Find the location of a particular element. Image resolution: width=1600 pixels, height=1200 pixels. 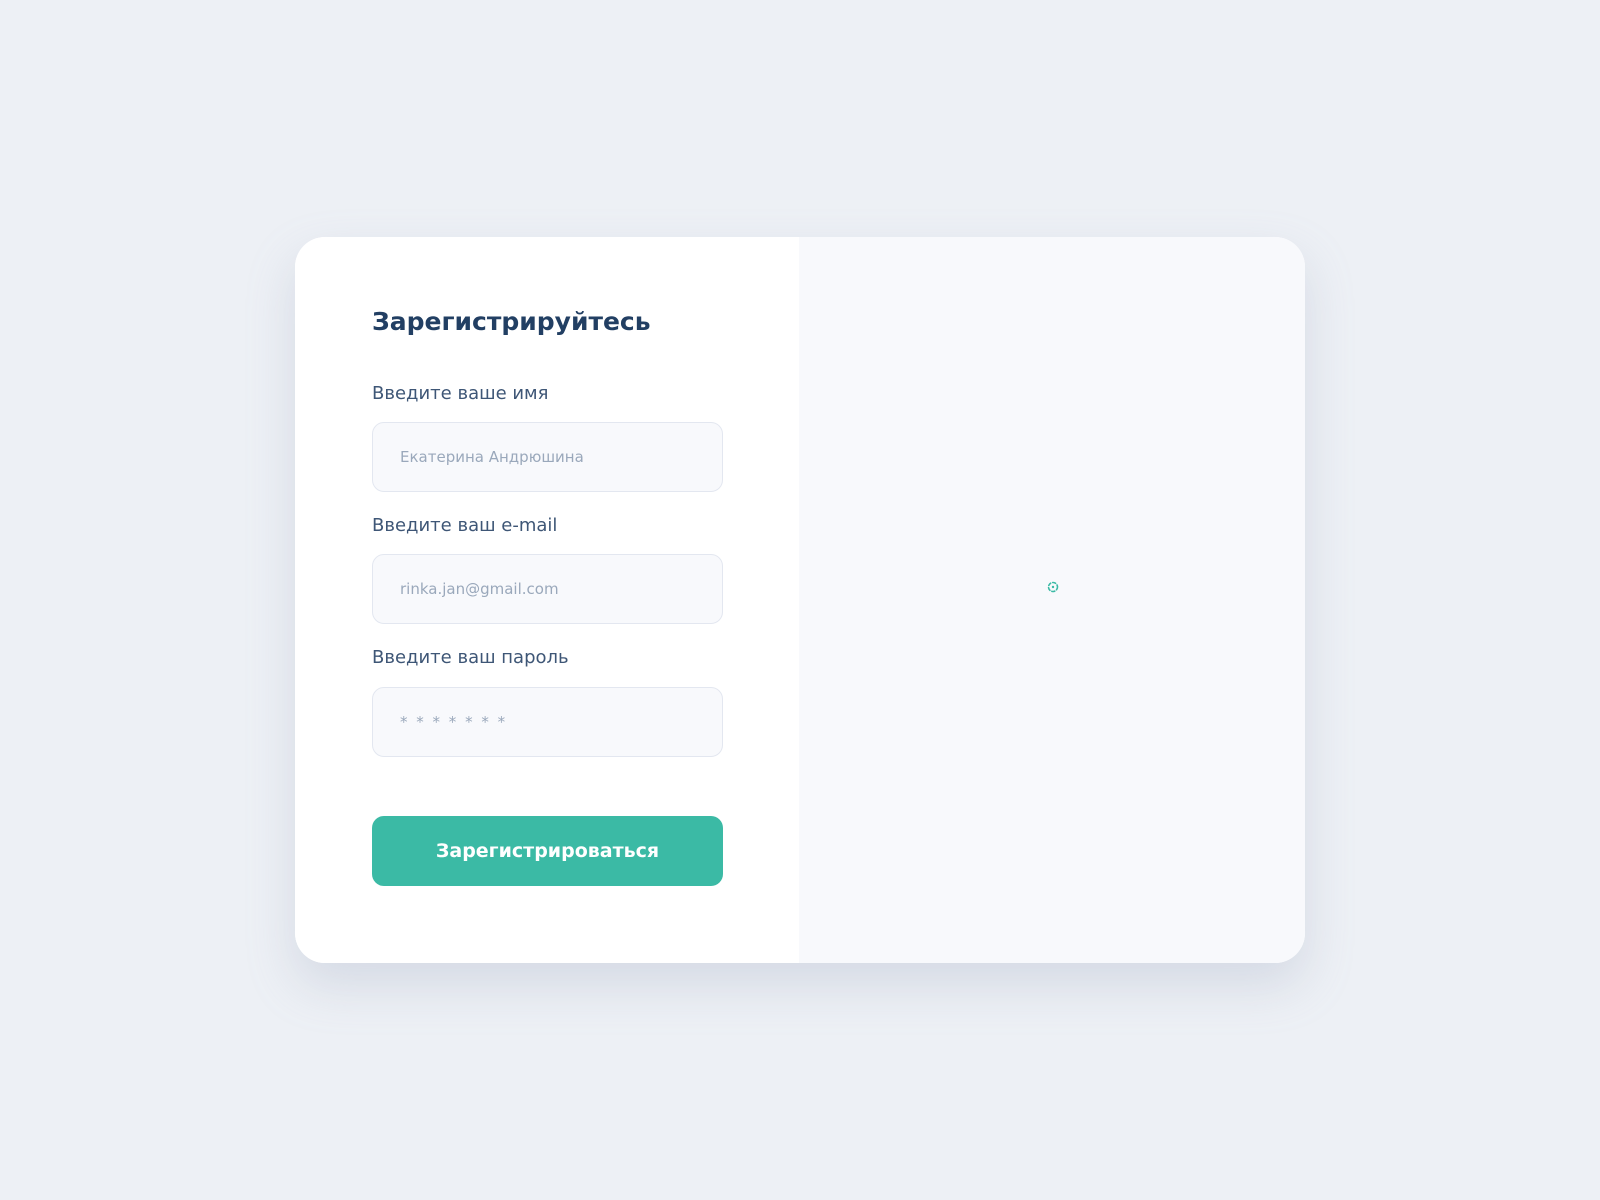

password-label: Введите ваш пароль is located at coordinates (470, 657).